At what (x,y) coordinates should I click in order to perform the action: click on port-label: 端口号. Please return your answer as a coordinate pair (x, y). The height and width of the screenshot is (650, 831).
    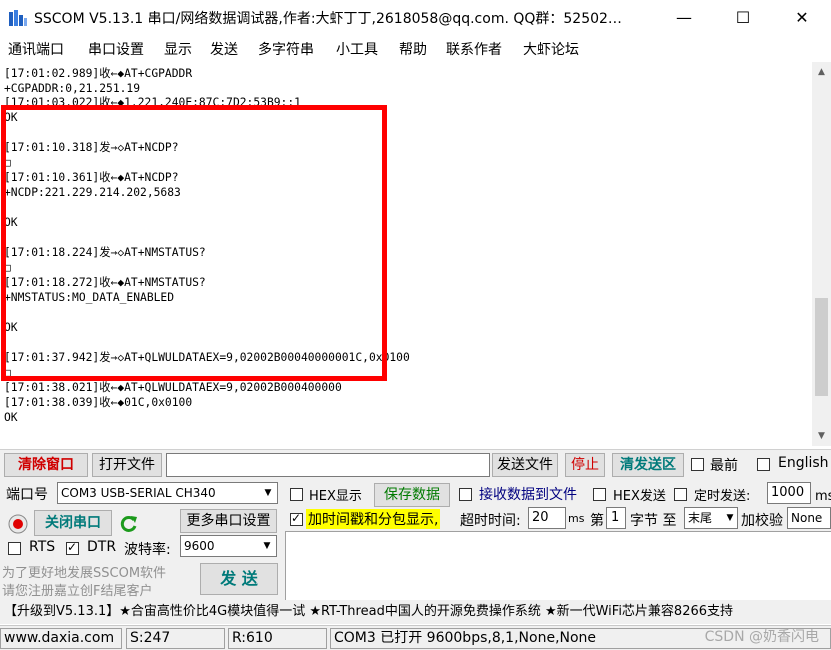
    Looking at the image, I should click on (27, 495).